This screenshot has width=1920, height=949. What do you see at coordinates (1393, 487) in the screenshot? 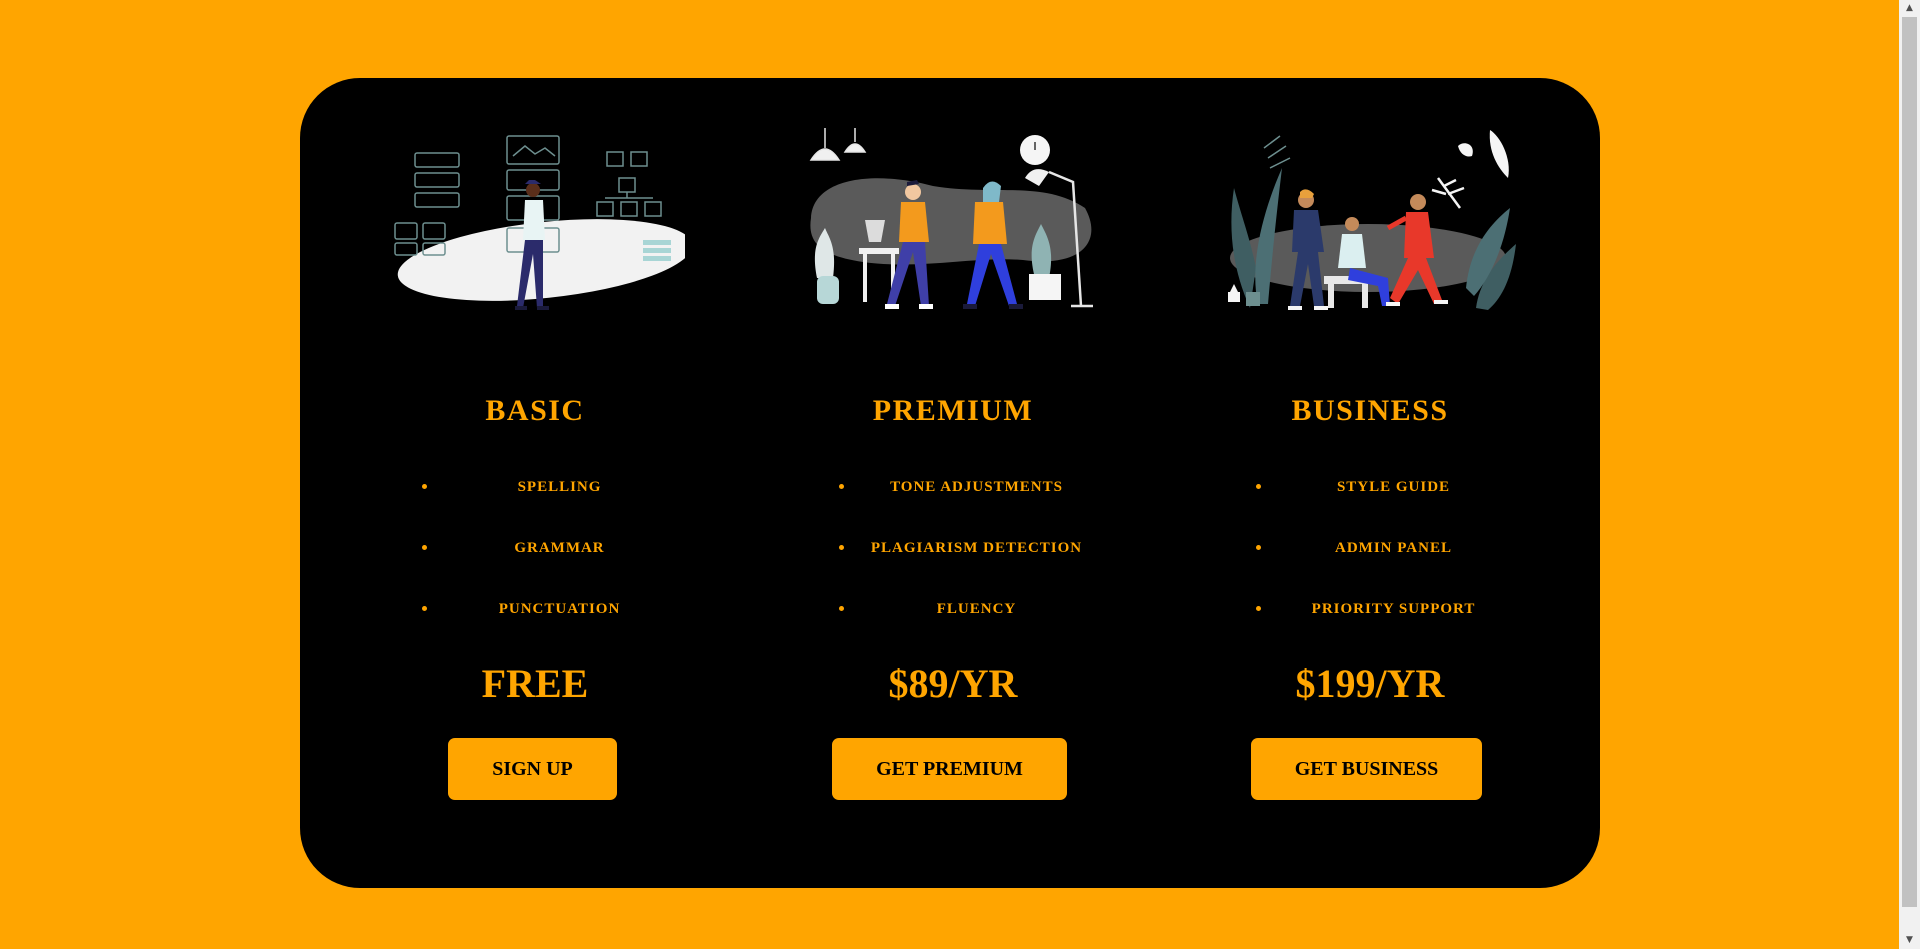
I see `feature-label: STYLE GUIDE` at bounding box center [1393, 487].